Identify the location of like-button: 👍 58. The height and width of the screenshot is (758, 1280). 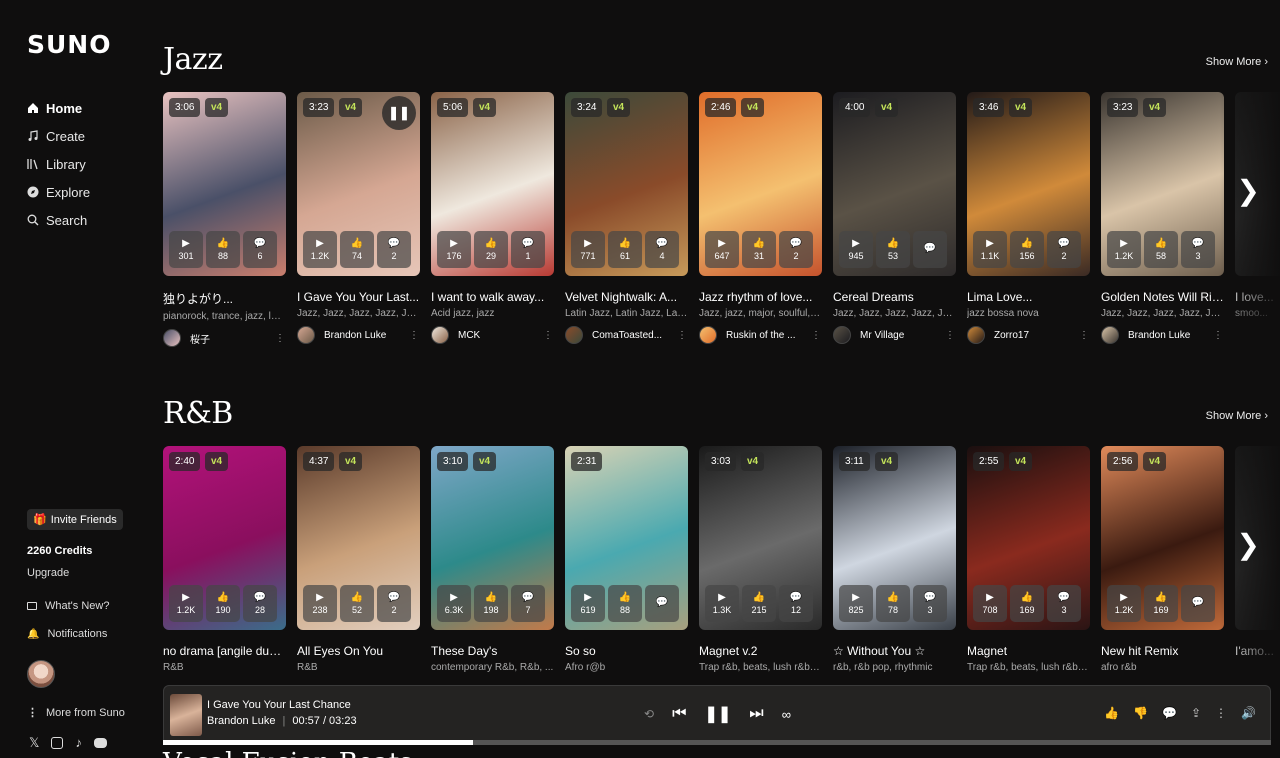
(1161, 249).